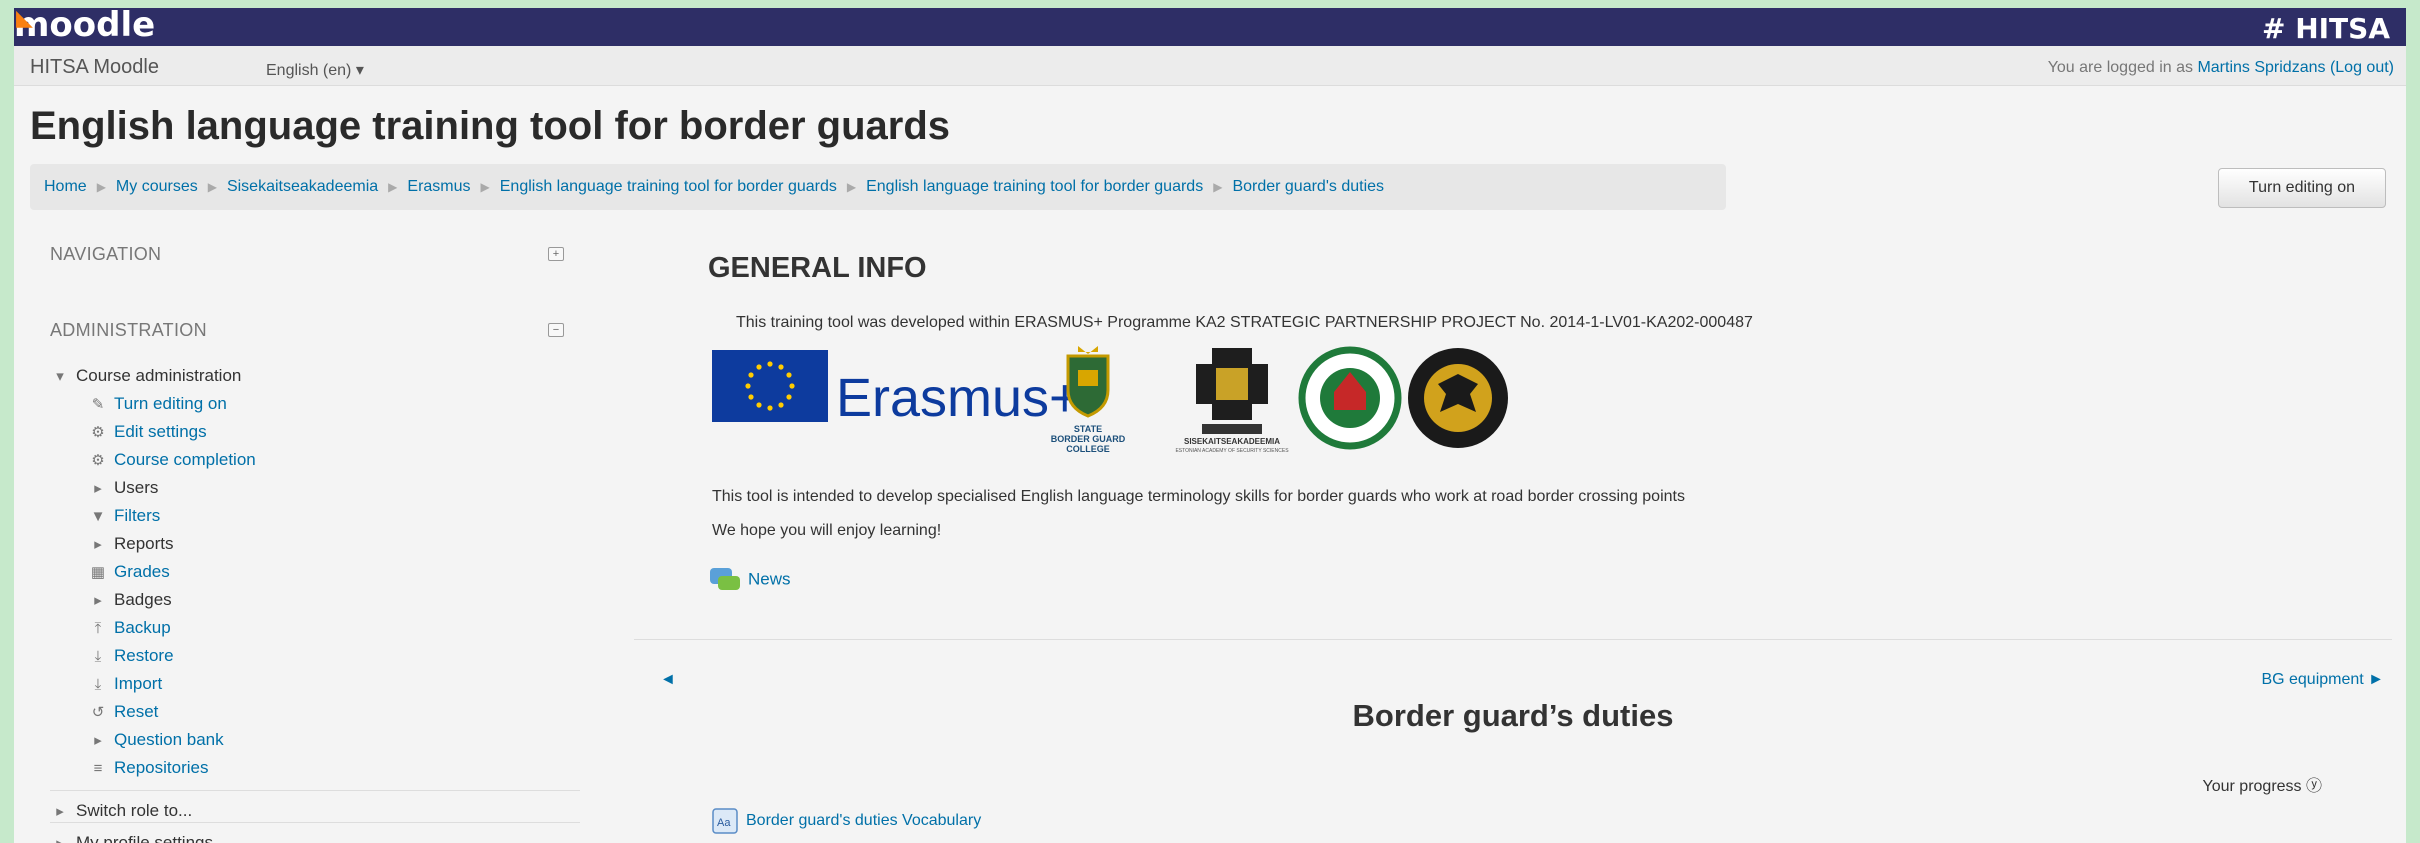 Image resolution: width=2420 pixels, height=843 pixels. I want to click on filter-icon: ▼, so click(98, 516).